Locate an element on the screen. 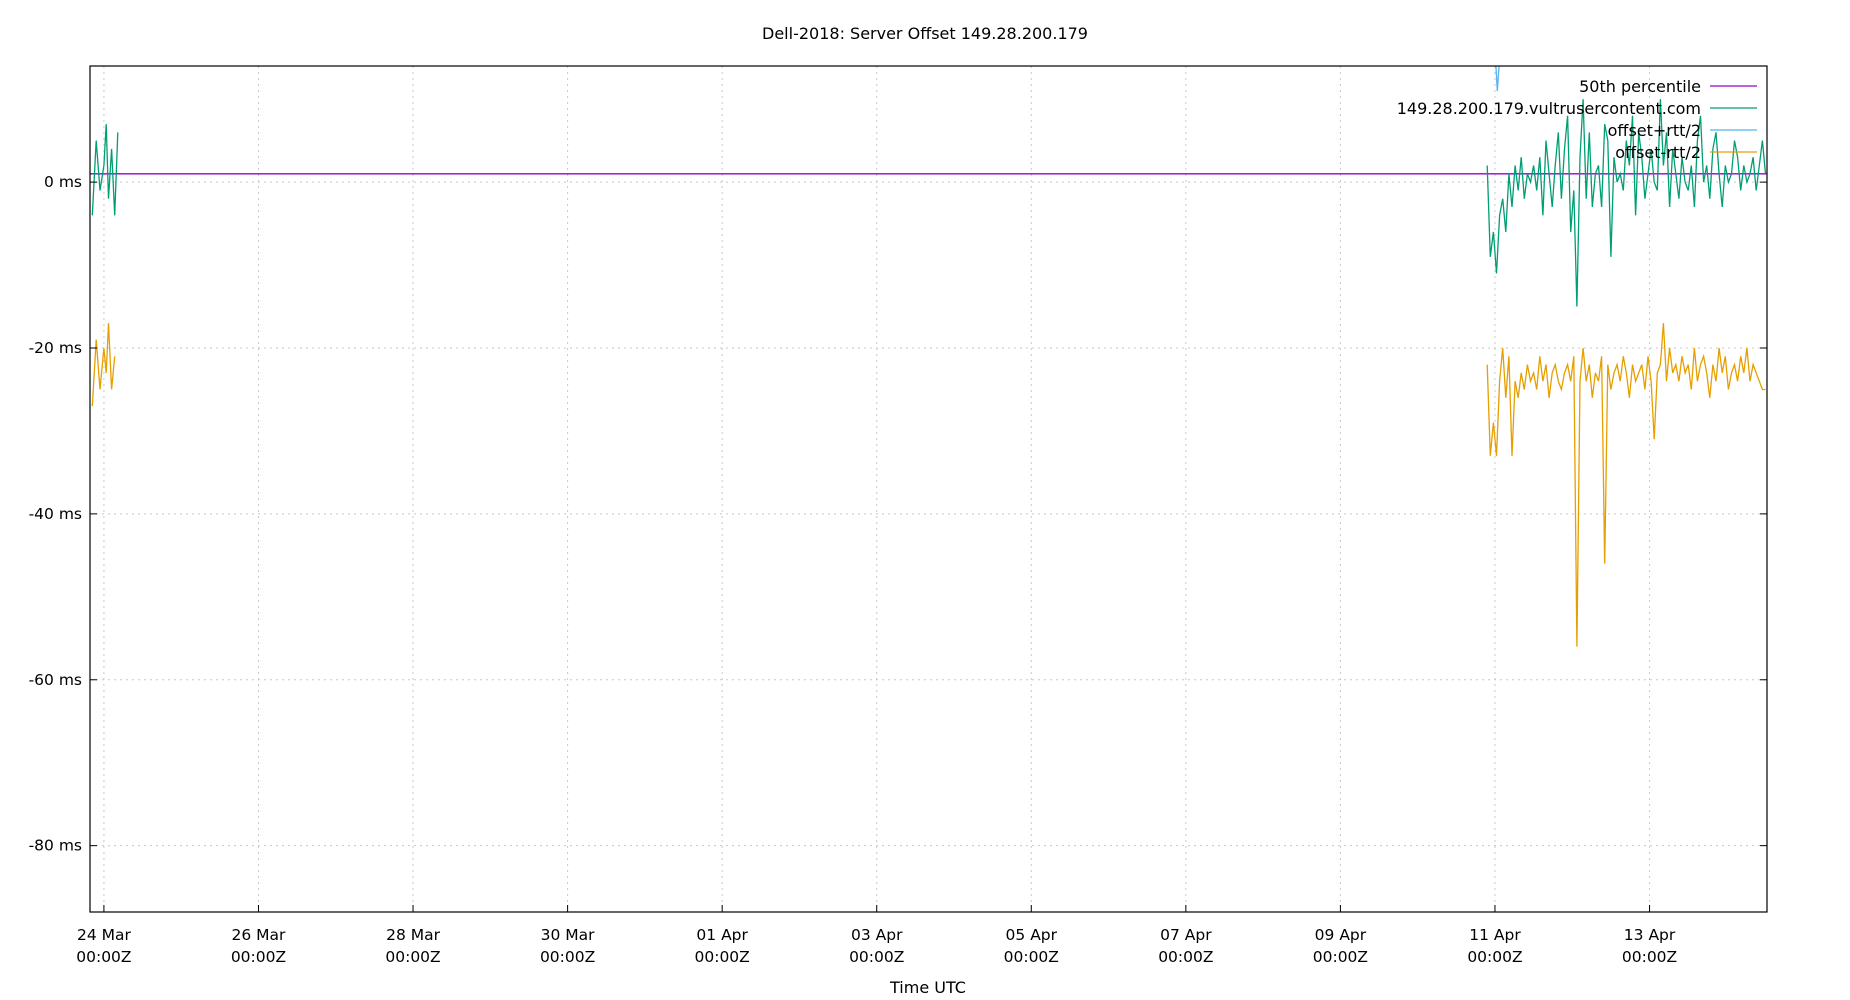 The image size is (1850, 1000). x-tick-label-date: 09 Apr is located at coordinates (1341, 935).